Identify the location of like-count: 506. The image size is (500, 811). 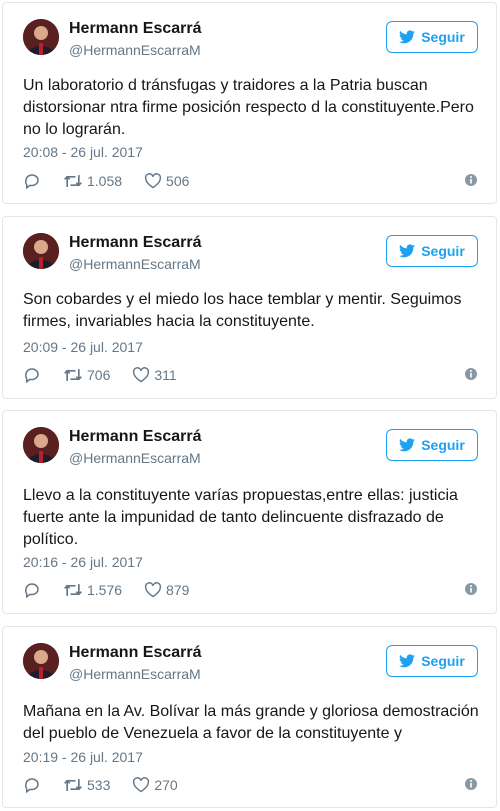
(178, 181).